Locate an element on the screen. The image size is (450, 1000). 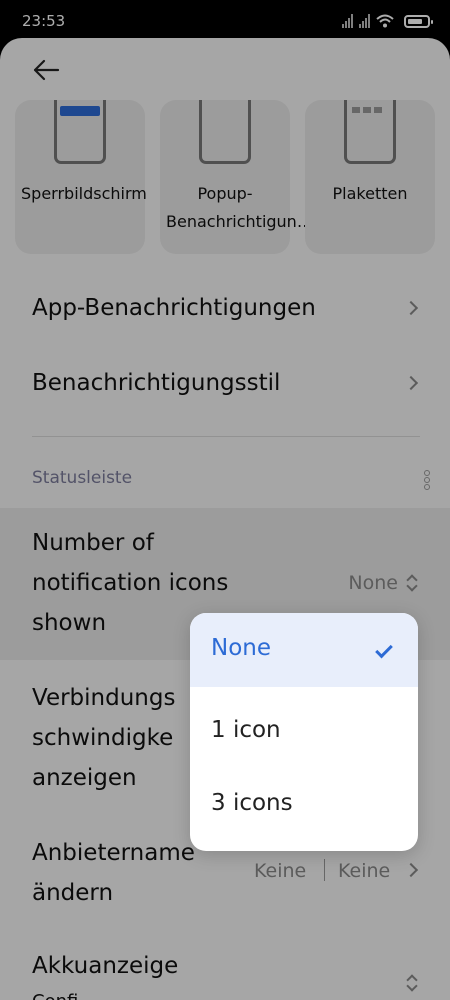
option-none: None is located at coordinates (304, 650).